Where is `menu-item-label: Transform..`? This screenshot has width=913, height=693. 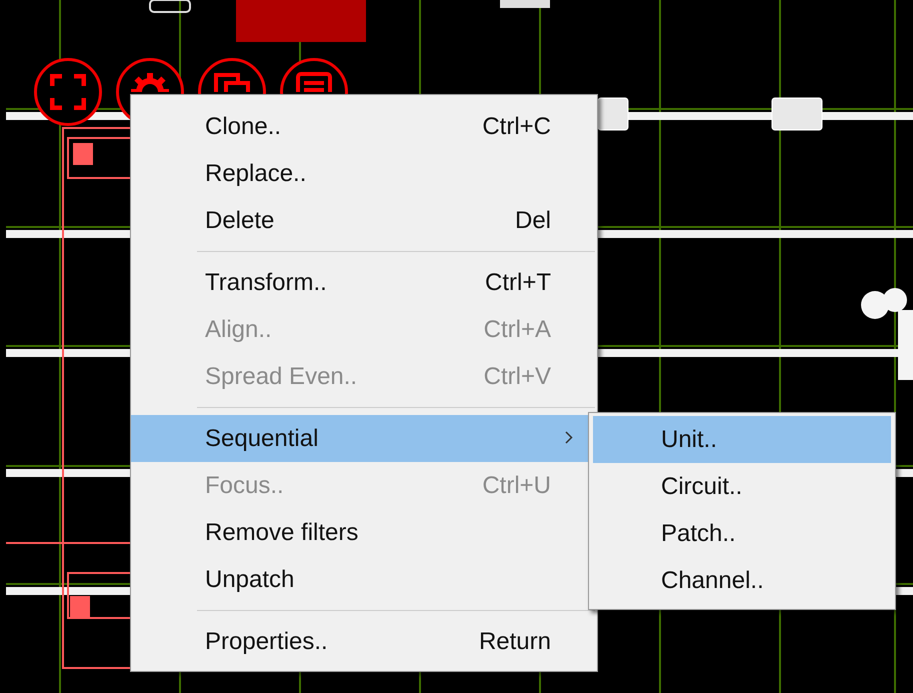 menu-item-label: Transform.. is located at coordinates (266, 282).